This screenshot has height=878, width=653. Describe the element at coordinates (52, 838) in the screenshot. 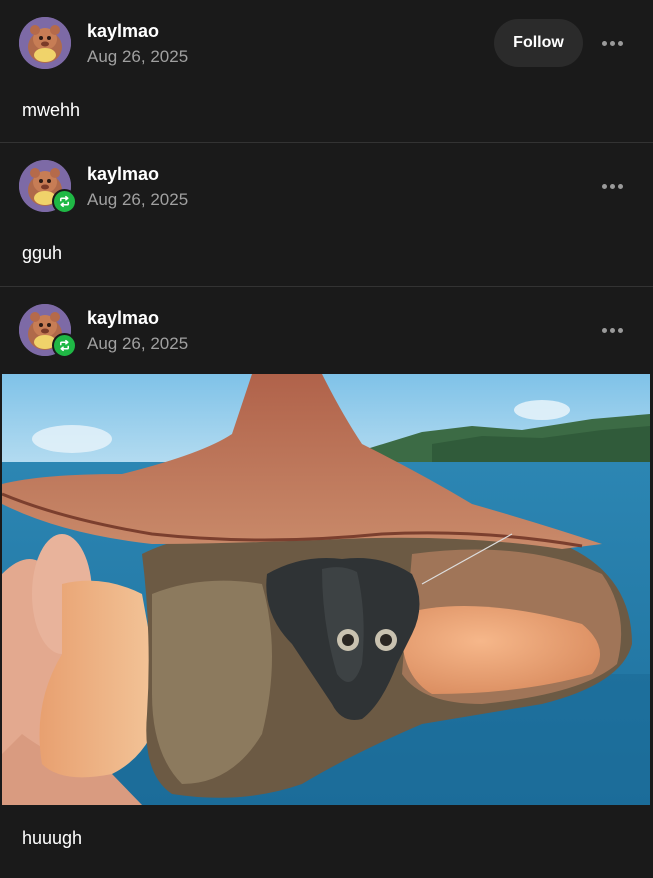

I see `post-body-text: huuugh` at that location.